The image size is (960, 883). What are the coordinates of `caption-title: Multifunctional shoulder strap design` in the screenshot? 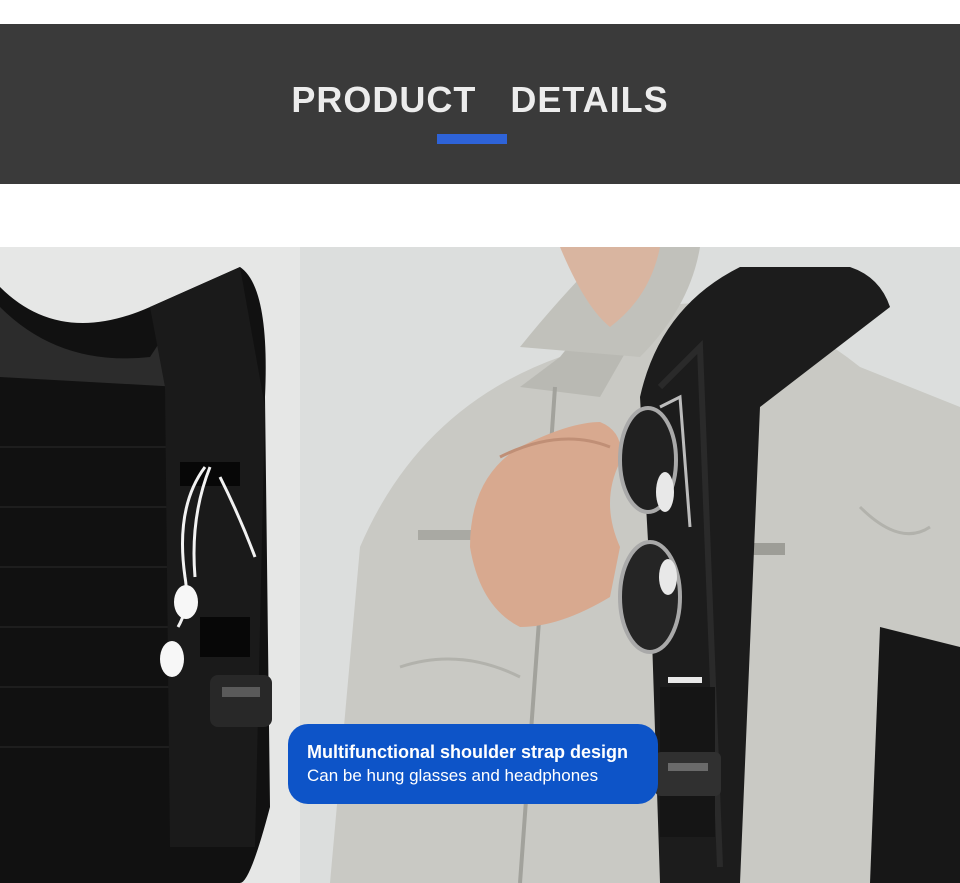 It's located at (468, 752).